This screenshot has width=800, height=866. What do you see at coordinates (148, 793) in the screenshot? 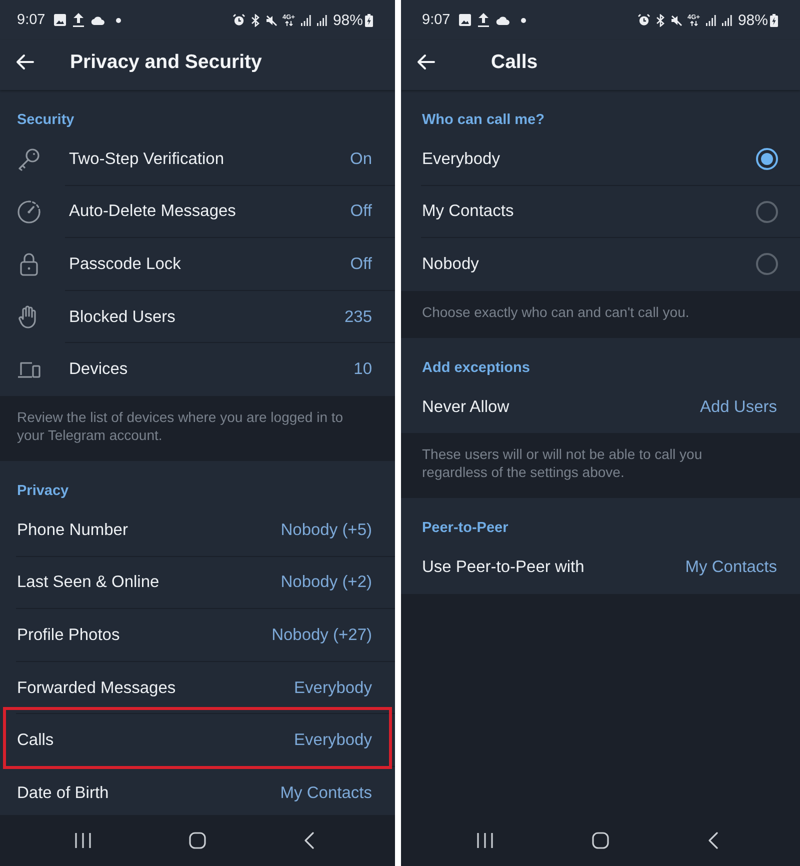
I see `setting-label: Date of Birth` at bounding box center [148, 793].